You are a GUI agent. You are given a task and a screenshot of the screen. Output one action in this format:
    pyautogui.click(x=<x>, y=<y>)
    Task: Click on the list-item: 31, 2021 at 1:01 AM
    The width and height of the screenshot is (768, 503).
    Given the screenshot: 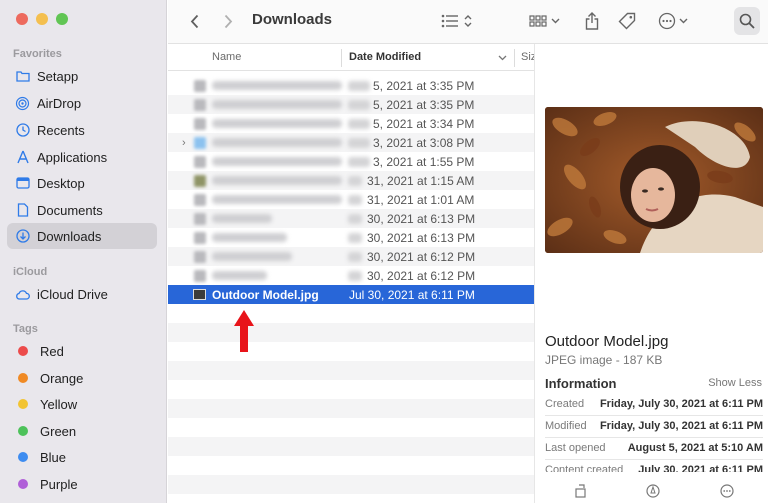 What is the action you would take?
    pyautogui.click(x=351, y=199)
    